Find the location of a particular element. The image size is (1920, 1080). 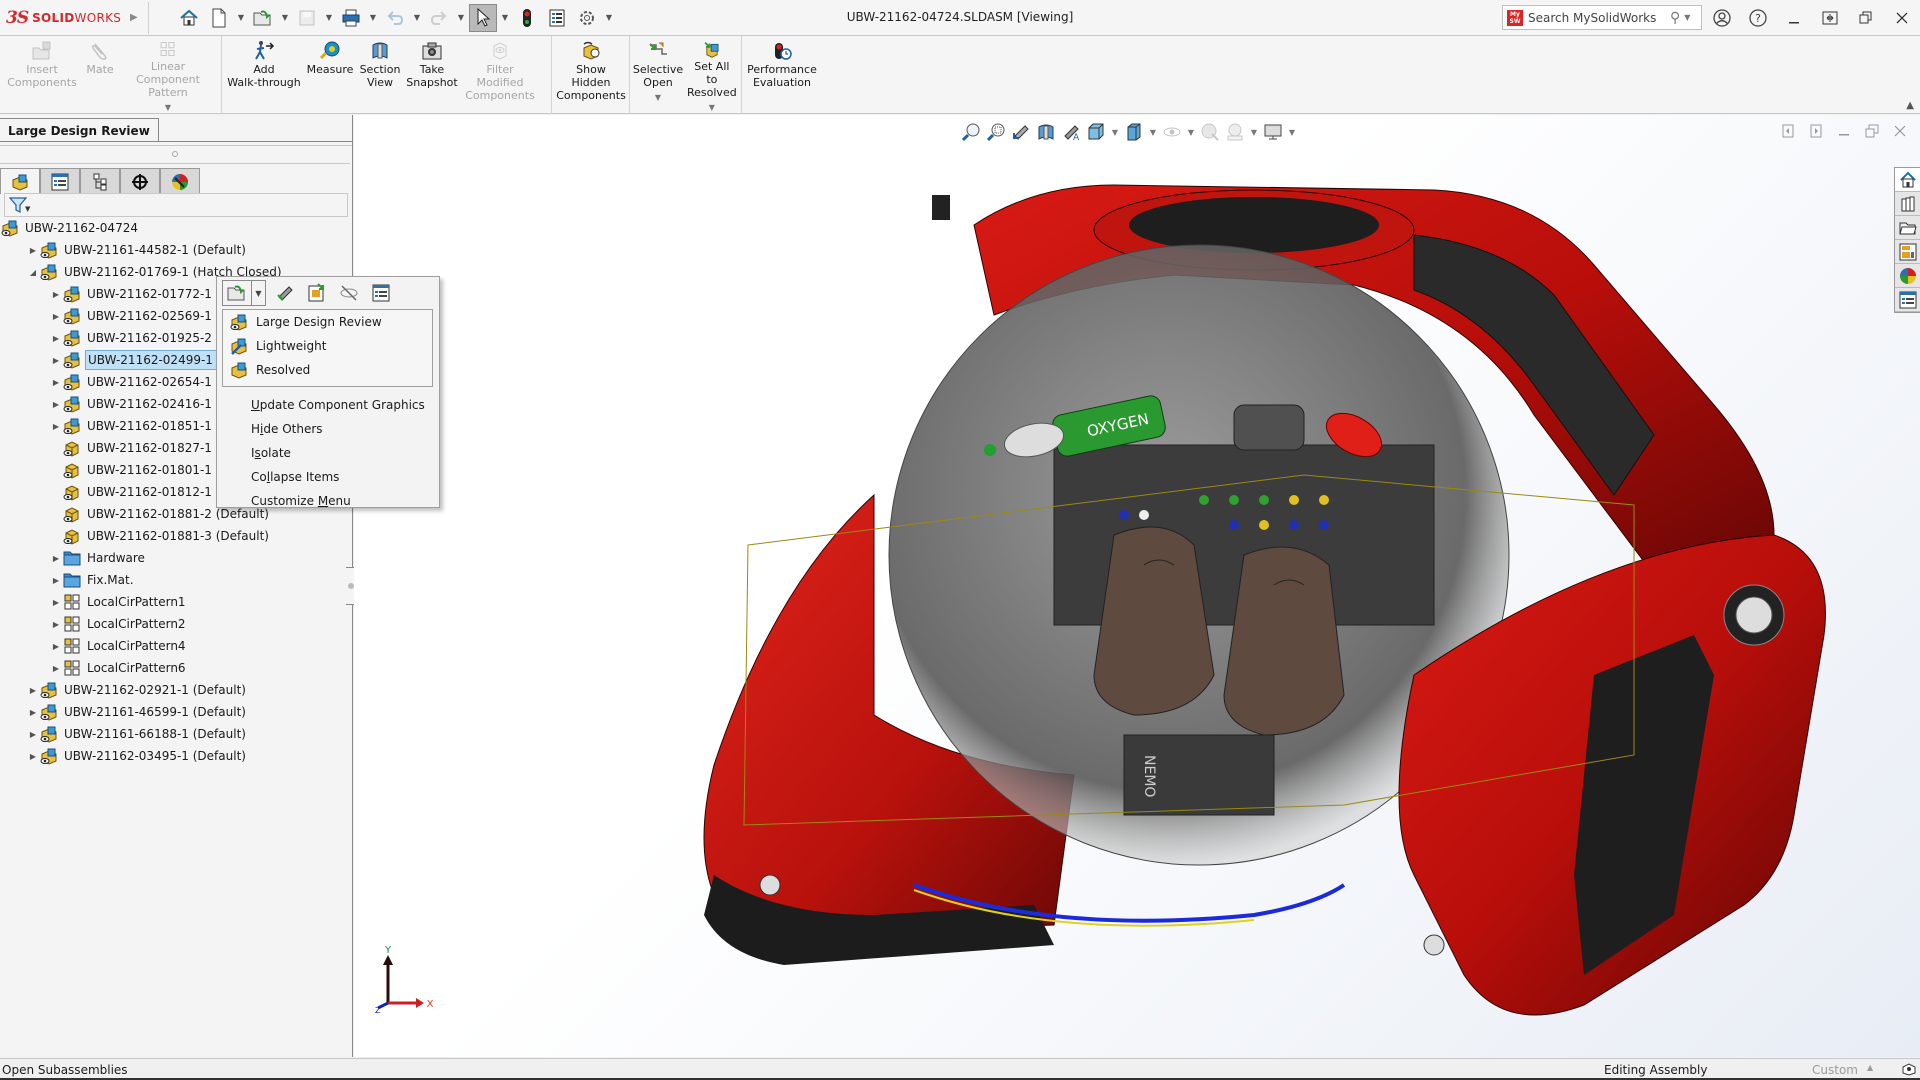

viewport-close-button is located at coordinates (1900, 131).